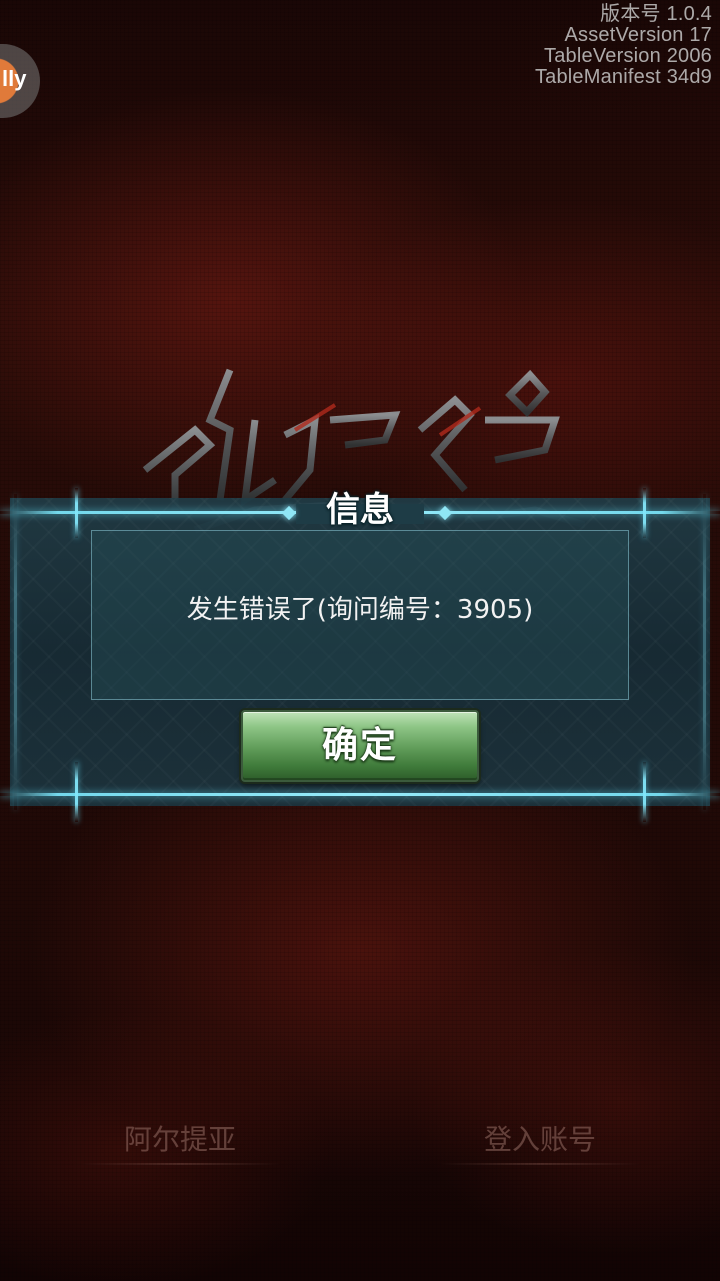  Describe the element at coordinates (15, 652) in the screenshot. I see `dialog-left-edge` at that location.